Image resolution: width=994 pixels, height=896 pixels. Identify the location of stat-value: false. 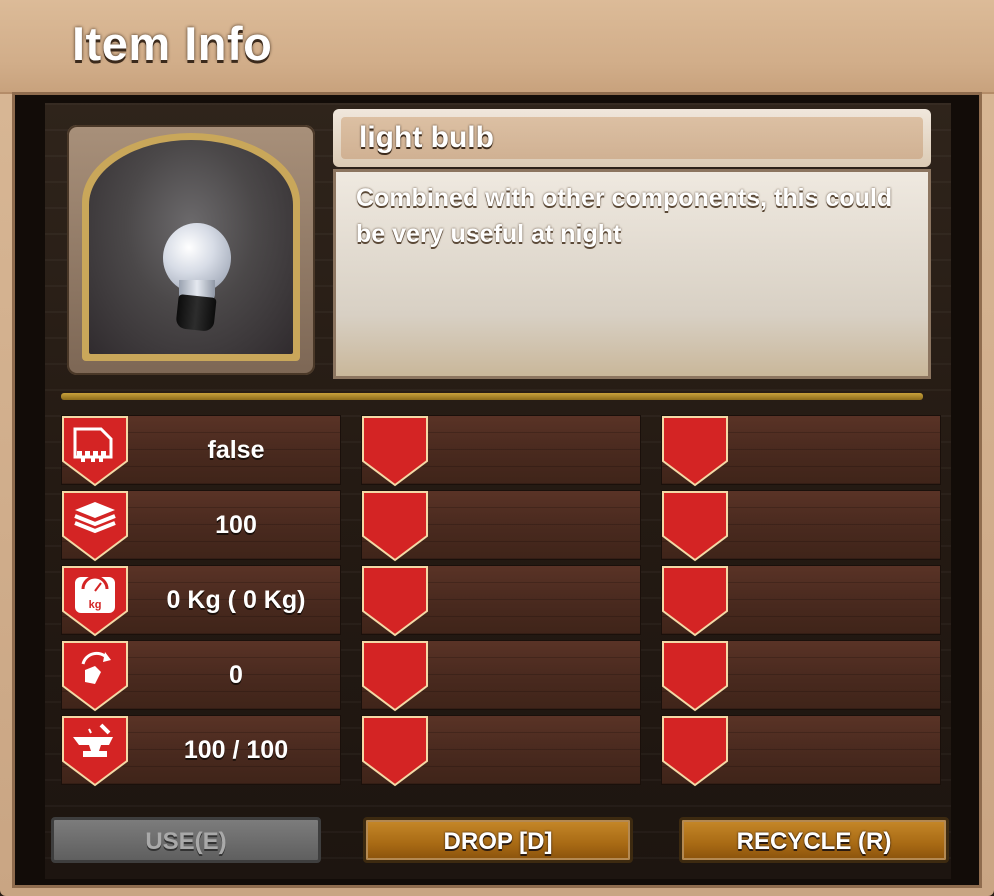
(236, 450).